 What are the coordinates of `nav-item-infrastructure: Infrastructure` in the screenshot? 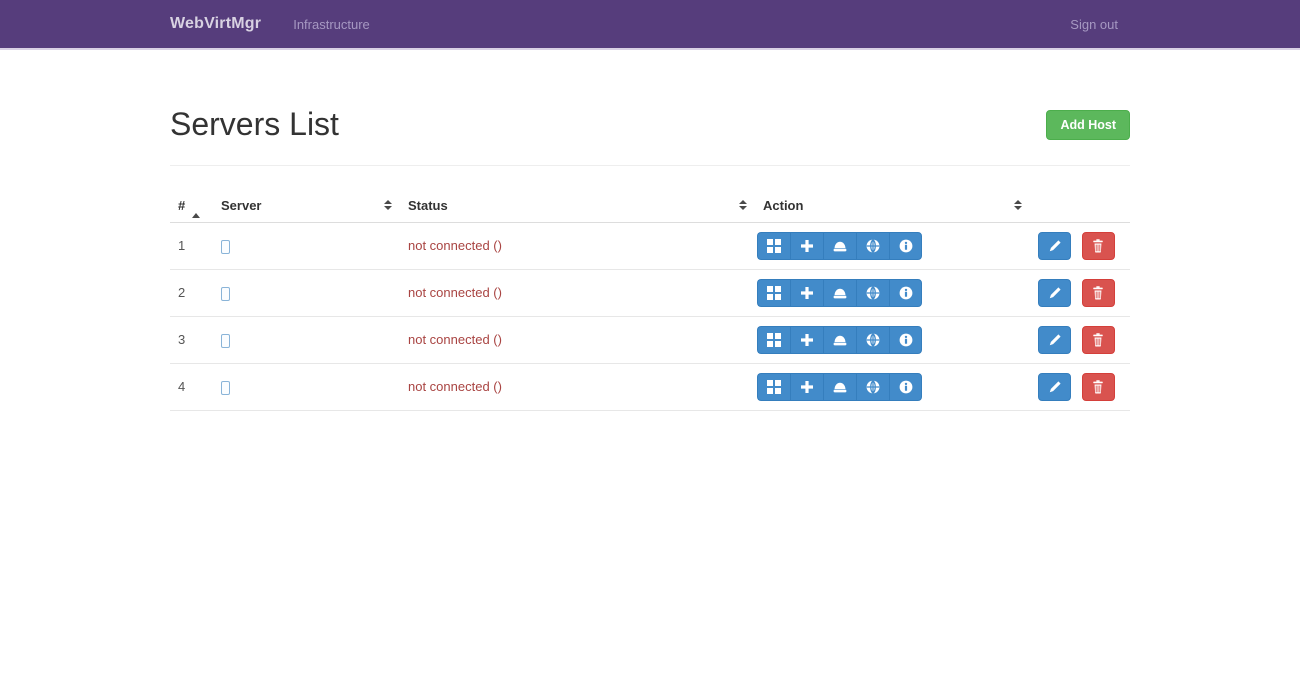 It's located at (331, 24).